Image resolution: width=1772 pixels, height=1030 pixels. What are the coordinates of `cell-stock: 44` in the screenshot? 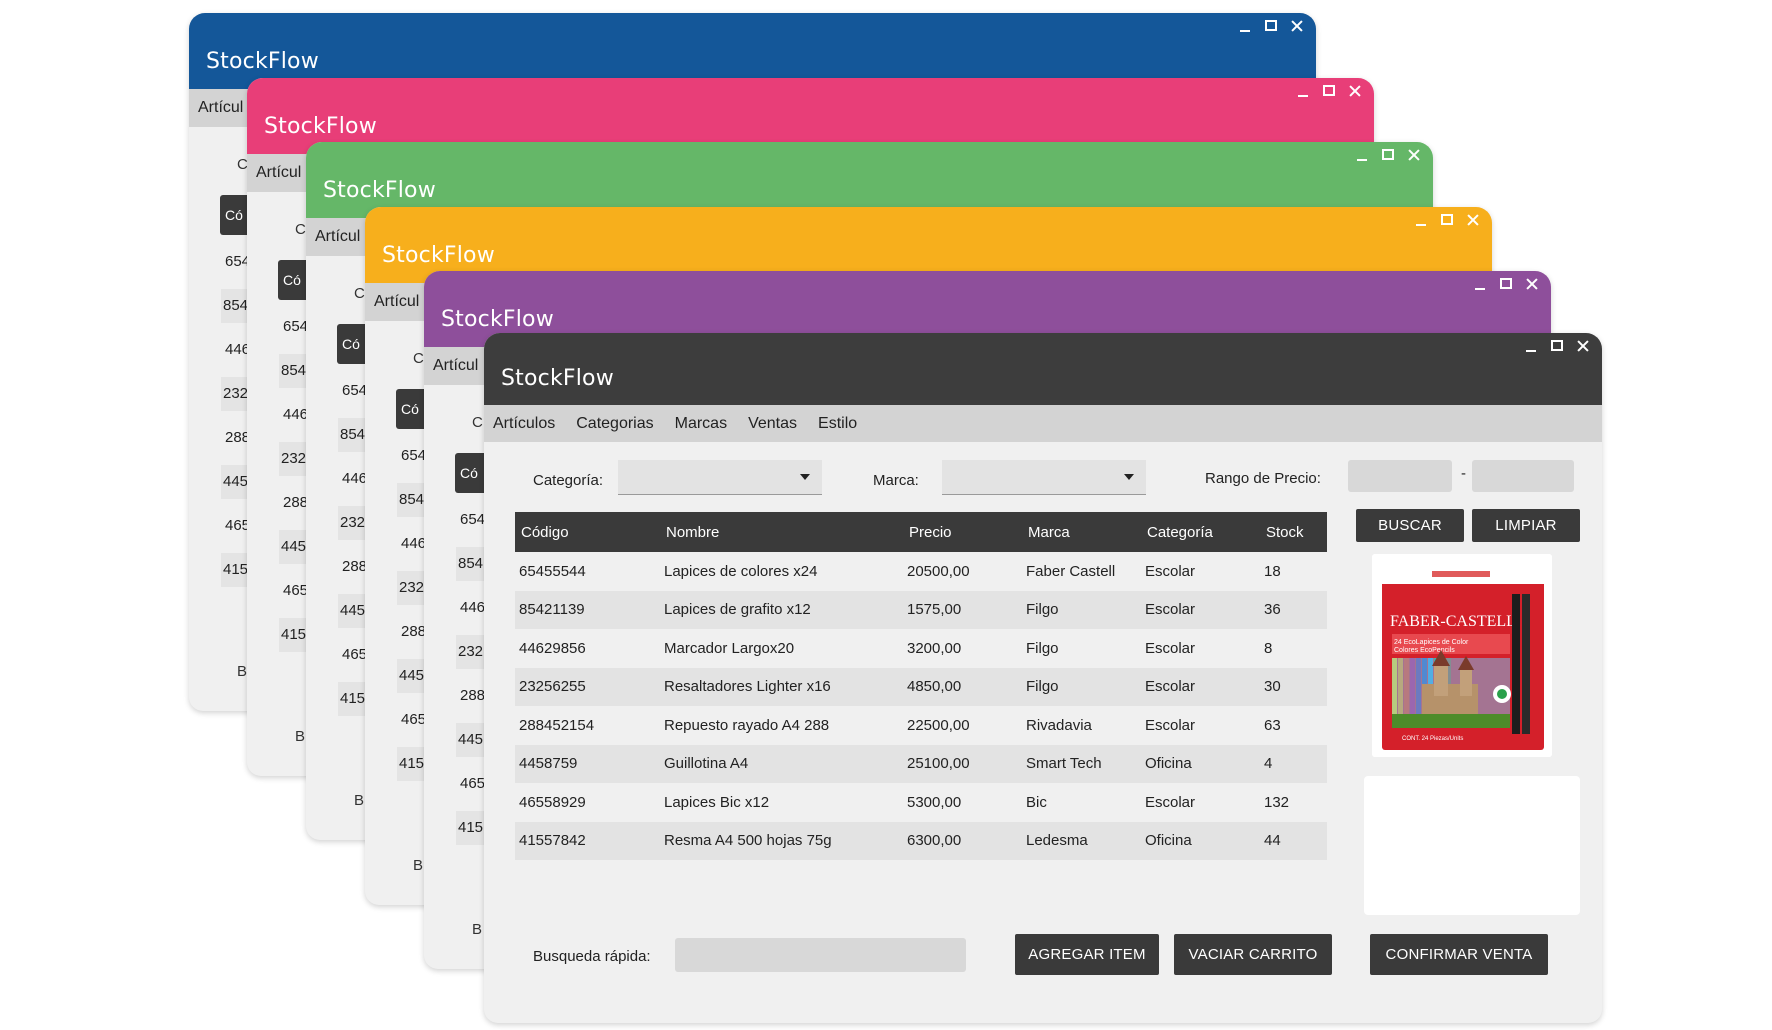 It's located at (1293, 840).